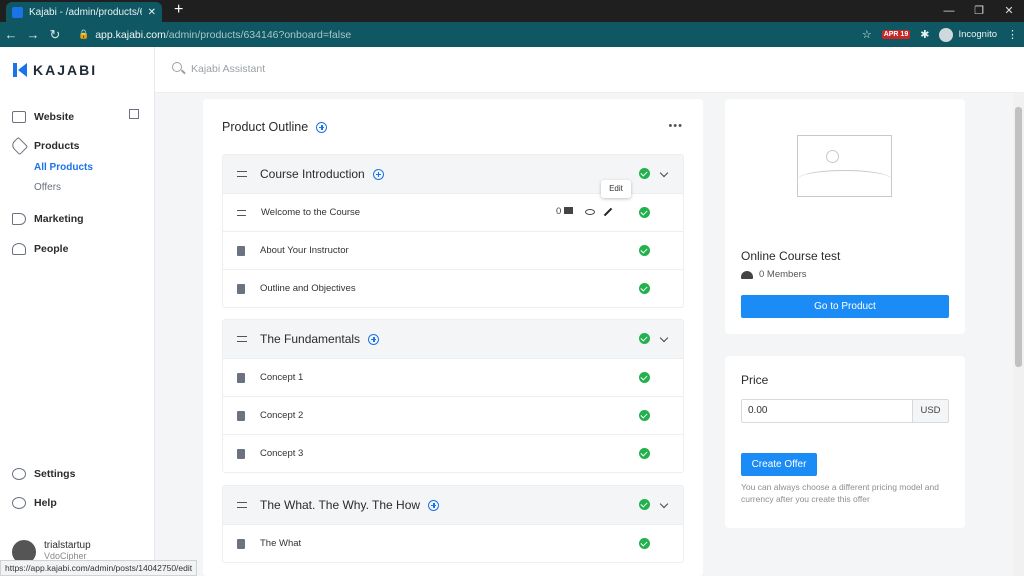 This screenshot has width=1024, height=576. I want to click on go-to-product-button: Go to Product, so click(845, 306).